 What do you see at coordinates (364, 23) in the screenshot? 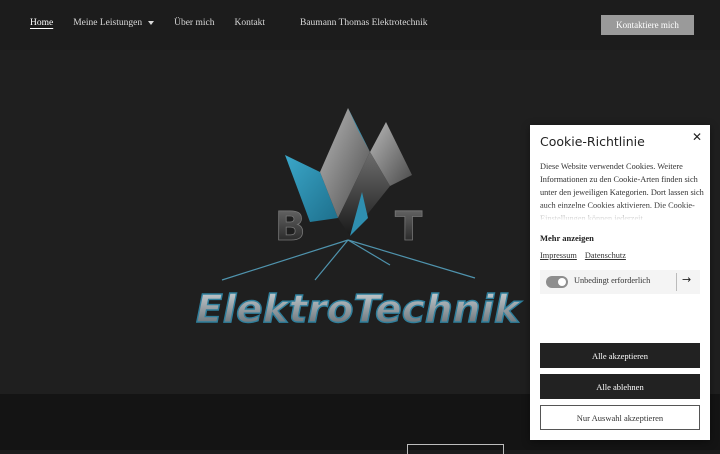
I see `site-brand: Baumann Thomas Elektrotechnik` at bounding box center [364, 23].